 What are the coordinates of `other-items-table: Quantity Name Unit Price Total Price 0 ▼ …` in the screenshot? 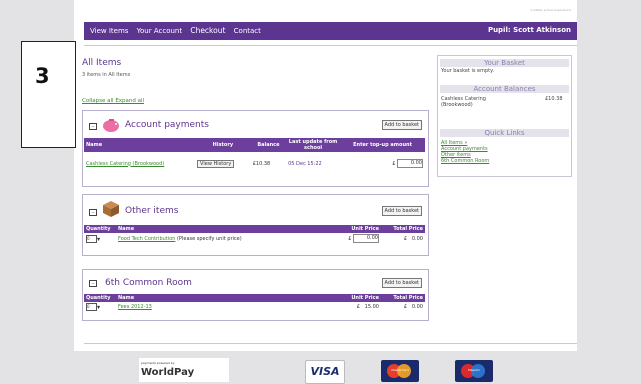 It's located at (254, 234).